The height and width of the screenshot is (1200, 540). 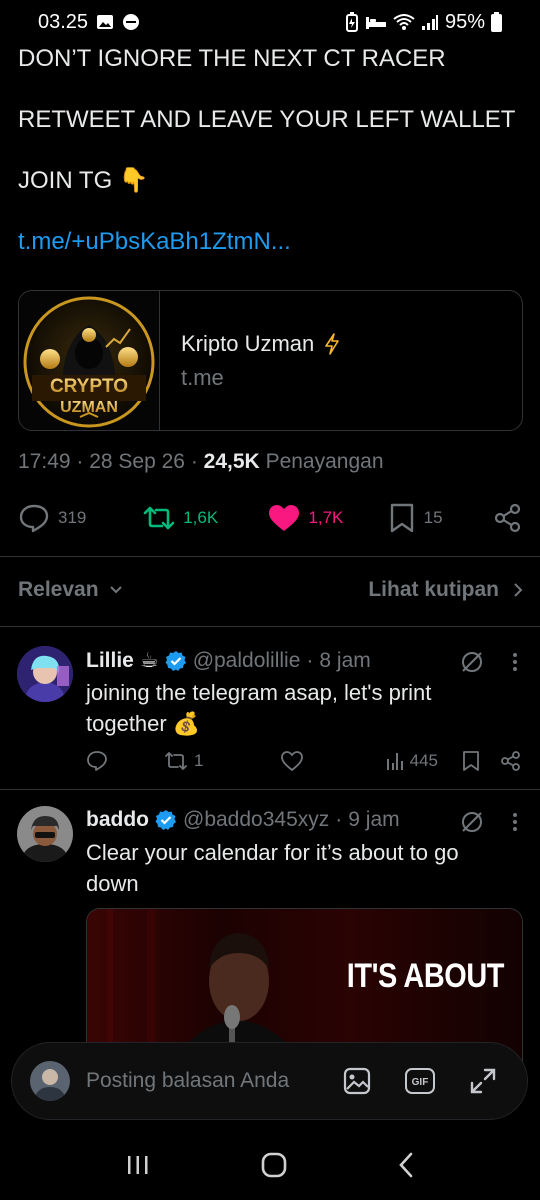 What do you see at coordinates (34, 518) in the screenshot?
I see `reply-icon` at bounding box center [34, 518].